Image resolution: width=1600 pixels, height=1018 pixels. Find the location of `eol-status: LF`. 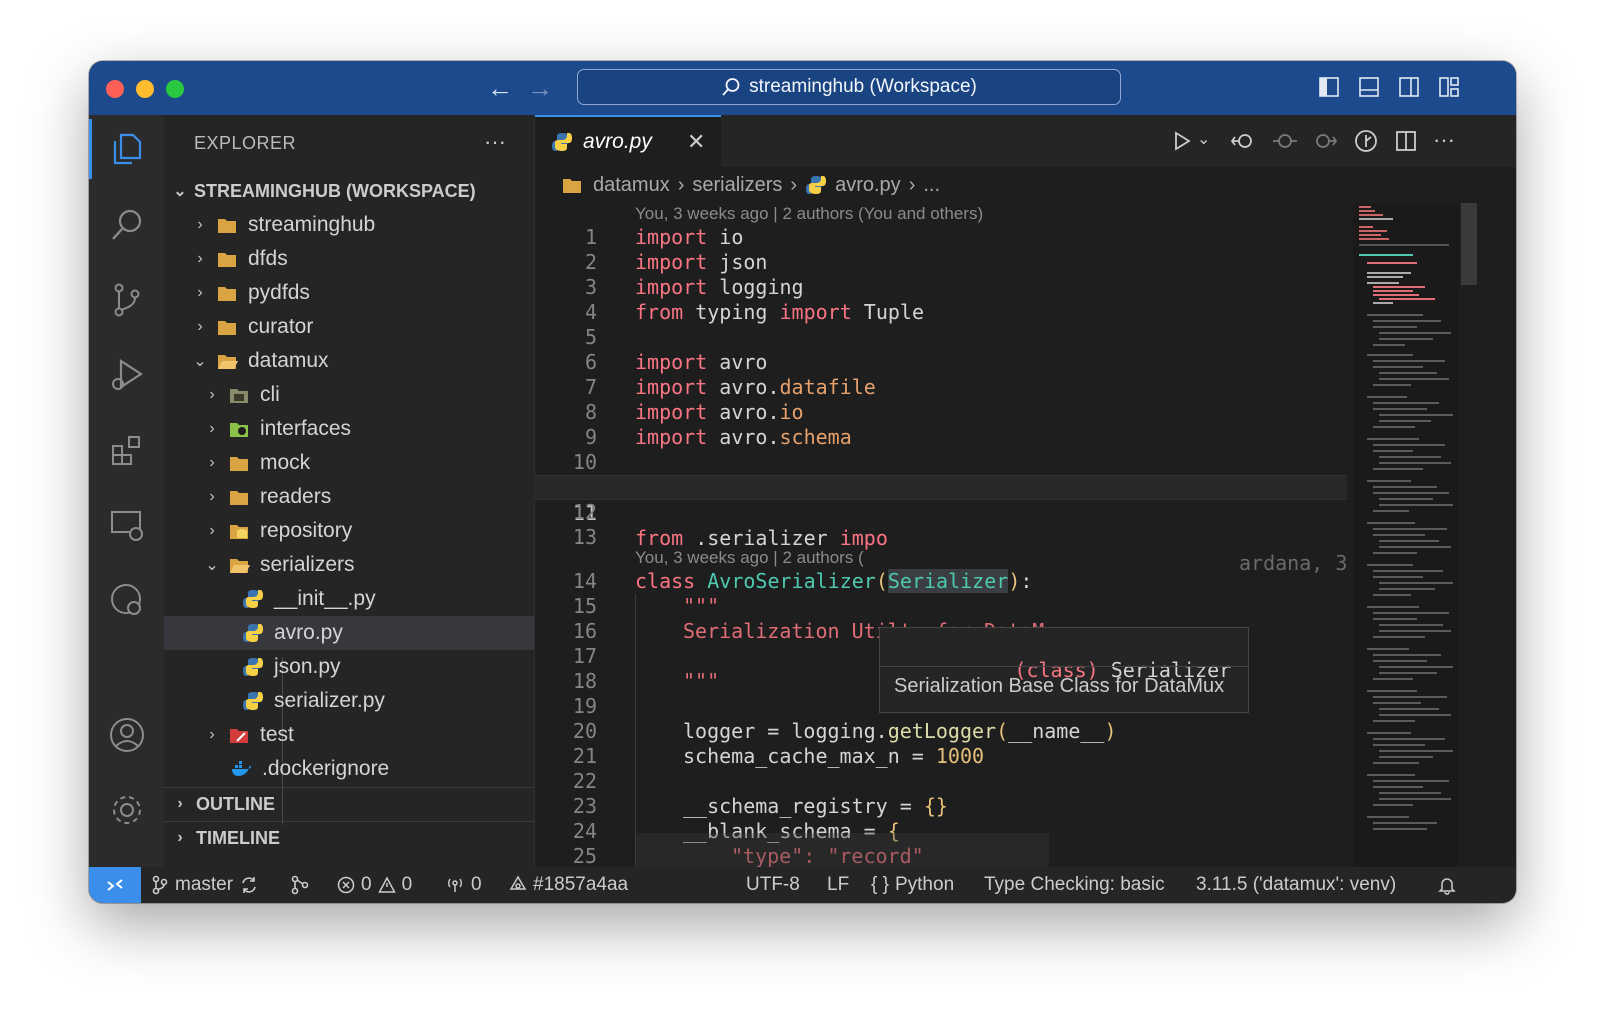

eol-status: LF is located at coordinates (838, 885).